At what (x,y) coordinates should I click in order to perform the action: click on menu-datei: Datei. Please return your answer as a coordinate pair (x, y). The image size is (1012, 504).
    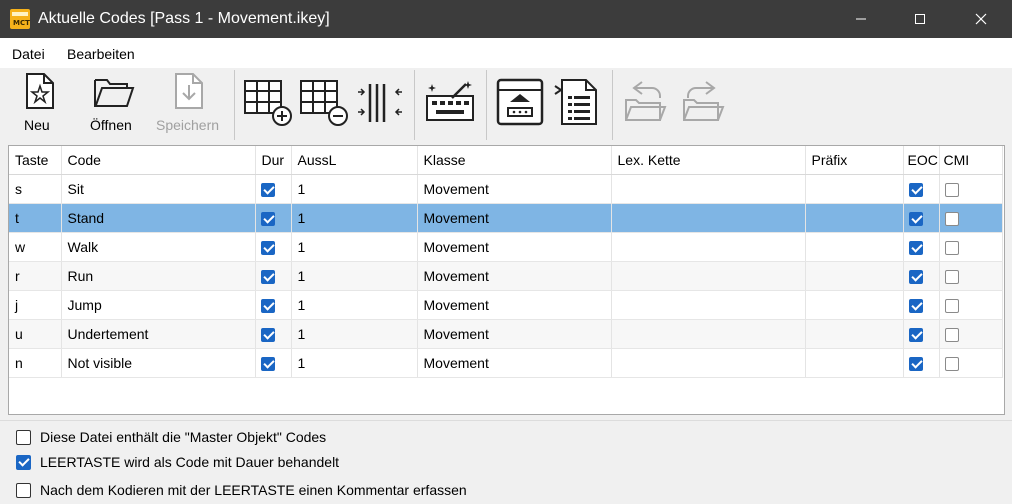
    Looking at the image, I should click on (28, 54).